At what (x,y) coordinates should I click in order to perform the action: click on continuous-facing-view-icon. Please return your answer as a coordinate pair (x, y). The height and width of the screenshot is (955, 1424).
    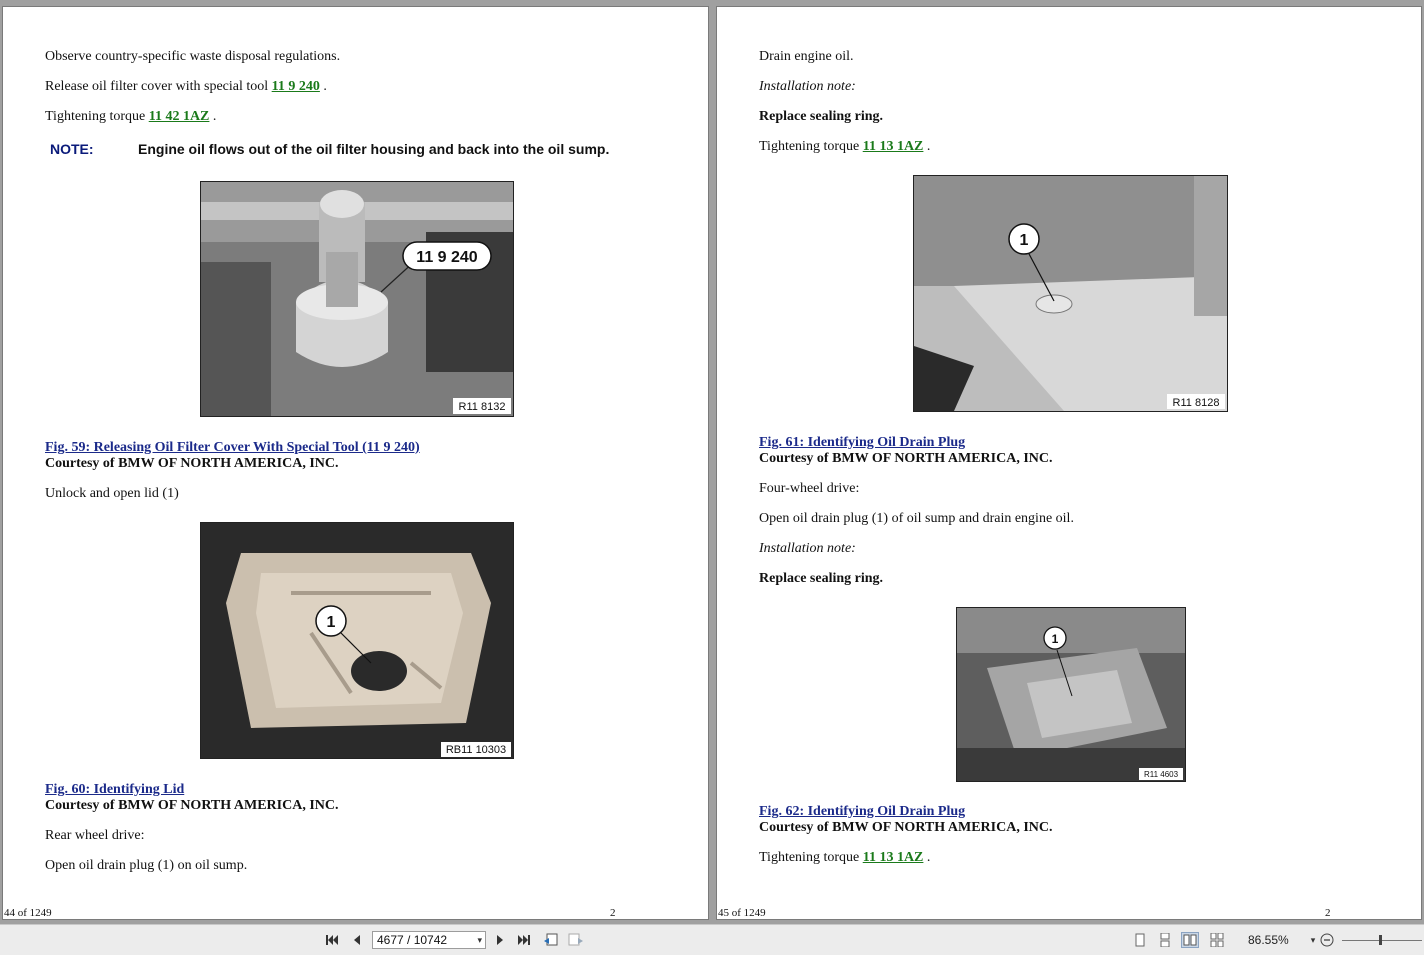
    Looking at the image, I should click on (1217, 940).